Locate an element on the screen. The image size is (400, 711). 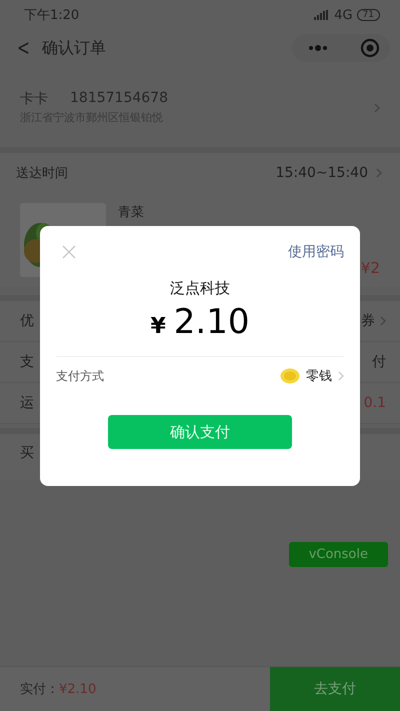
network-label: 4G is located at coordinates (343, 15).